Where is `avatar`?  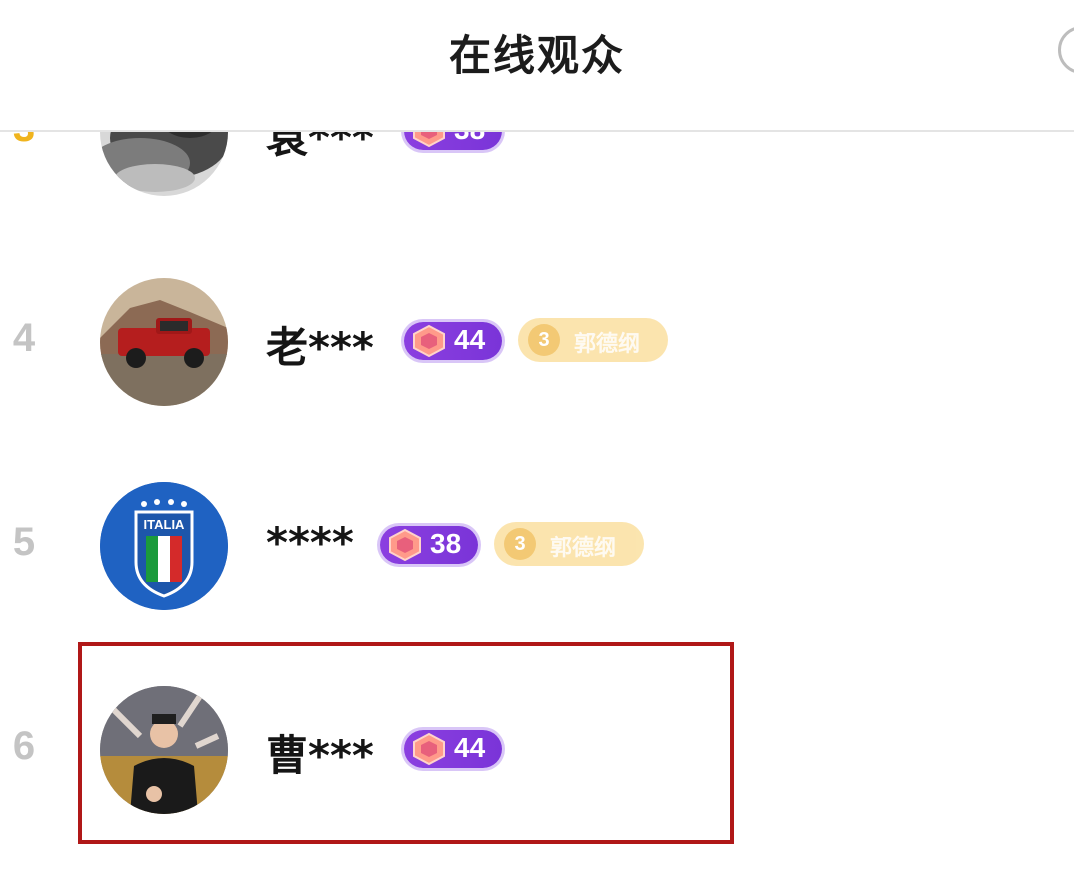 avatar is located at coordinates (164, 342).